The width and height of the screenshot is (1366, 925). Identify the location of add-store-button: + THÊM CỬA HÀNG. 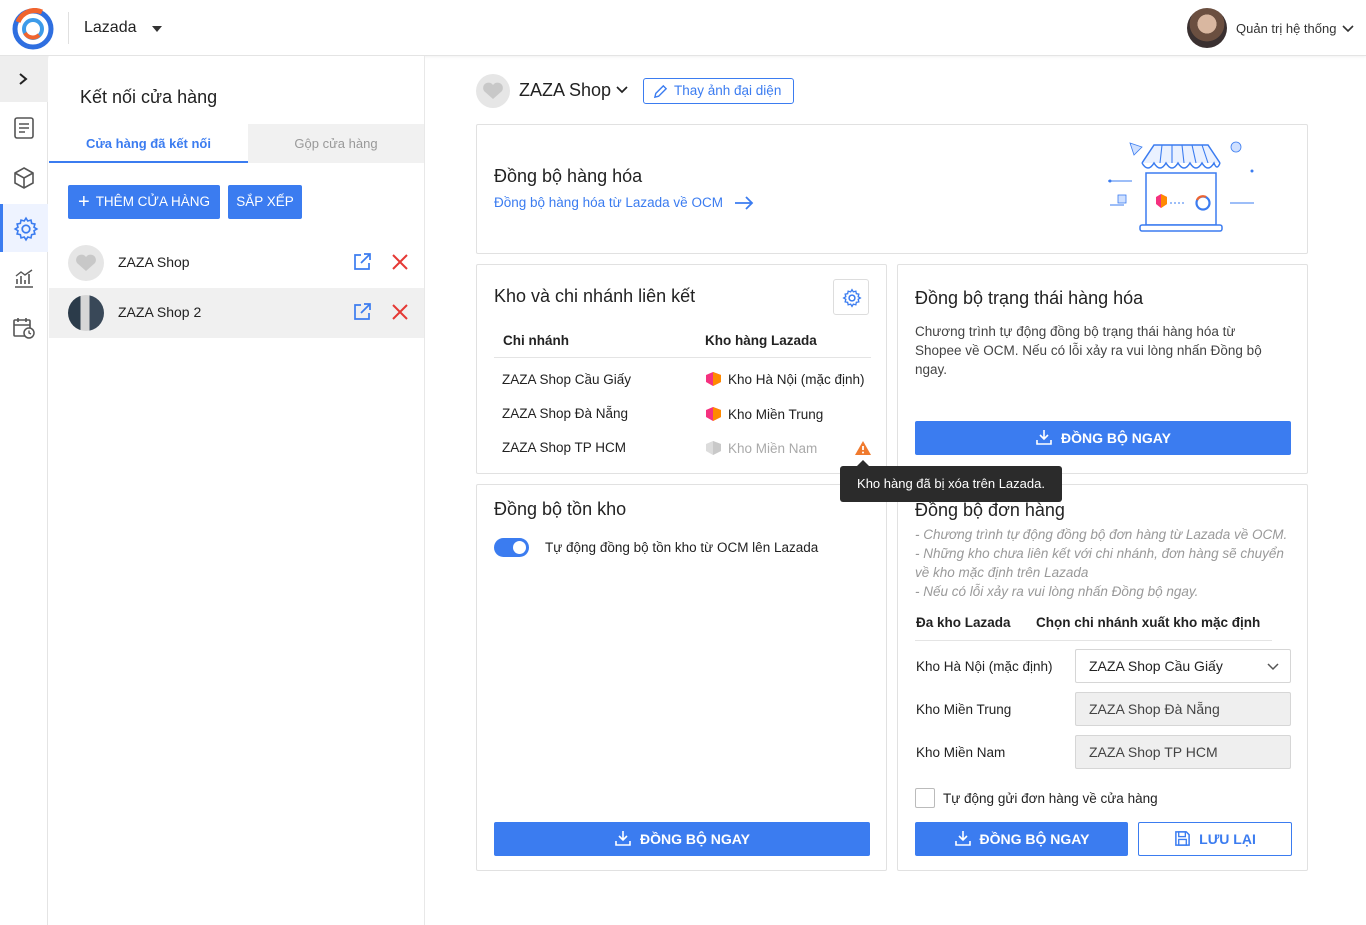
(144, 202).